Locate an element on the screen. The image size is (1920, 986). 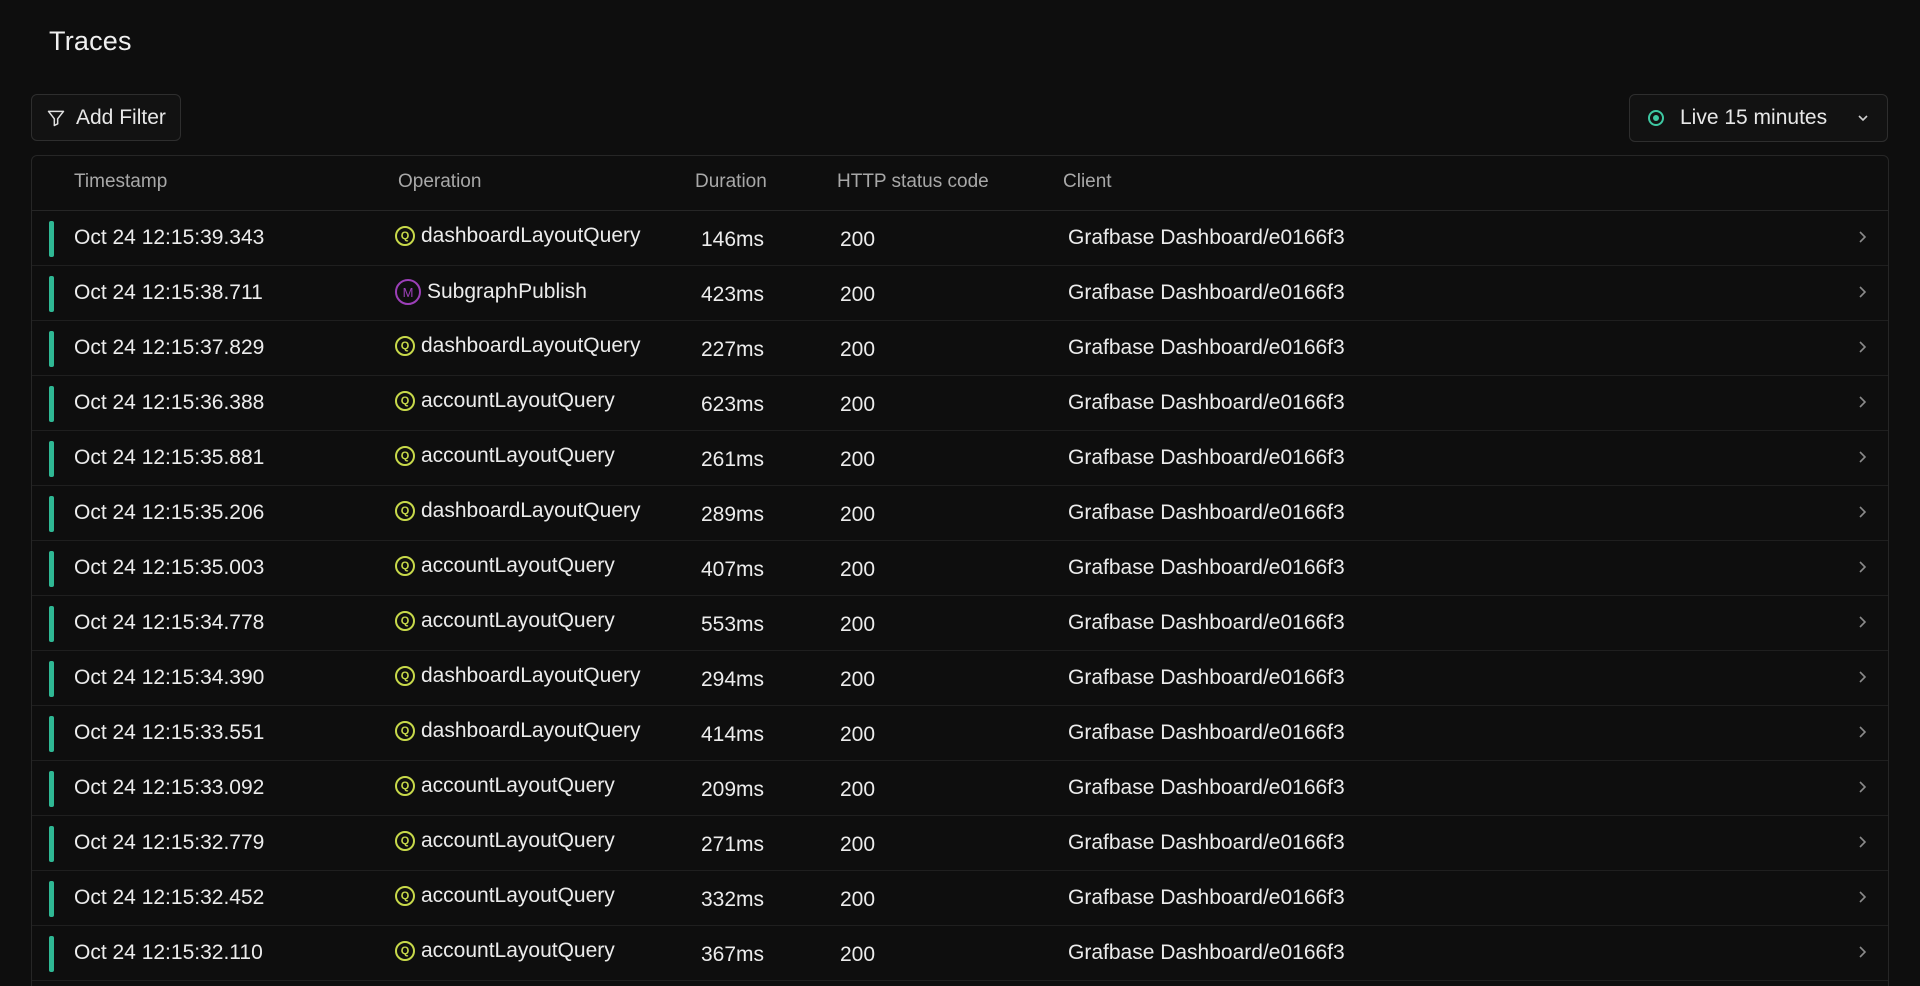
timestamp-cell: Oct 24 12:15:32.779 is located at coordinates (169, 842).